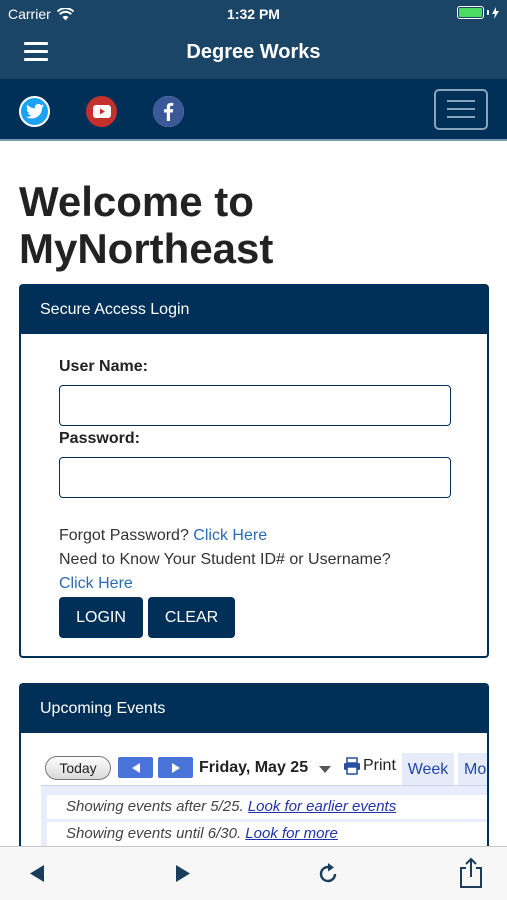 The image size is (507, 900). What do you see at coordinates (155, 806) in the screenshot?
I see `events-after-text: Showing events after 5/25.` at bounding box center [155, 806].